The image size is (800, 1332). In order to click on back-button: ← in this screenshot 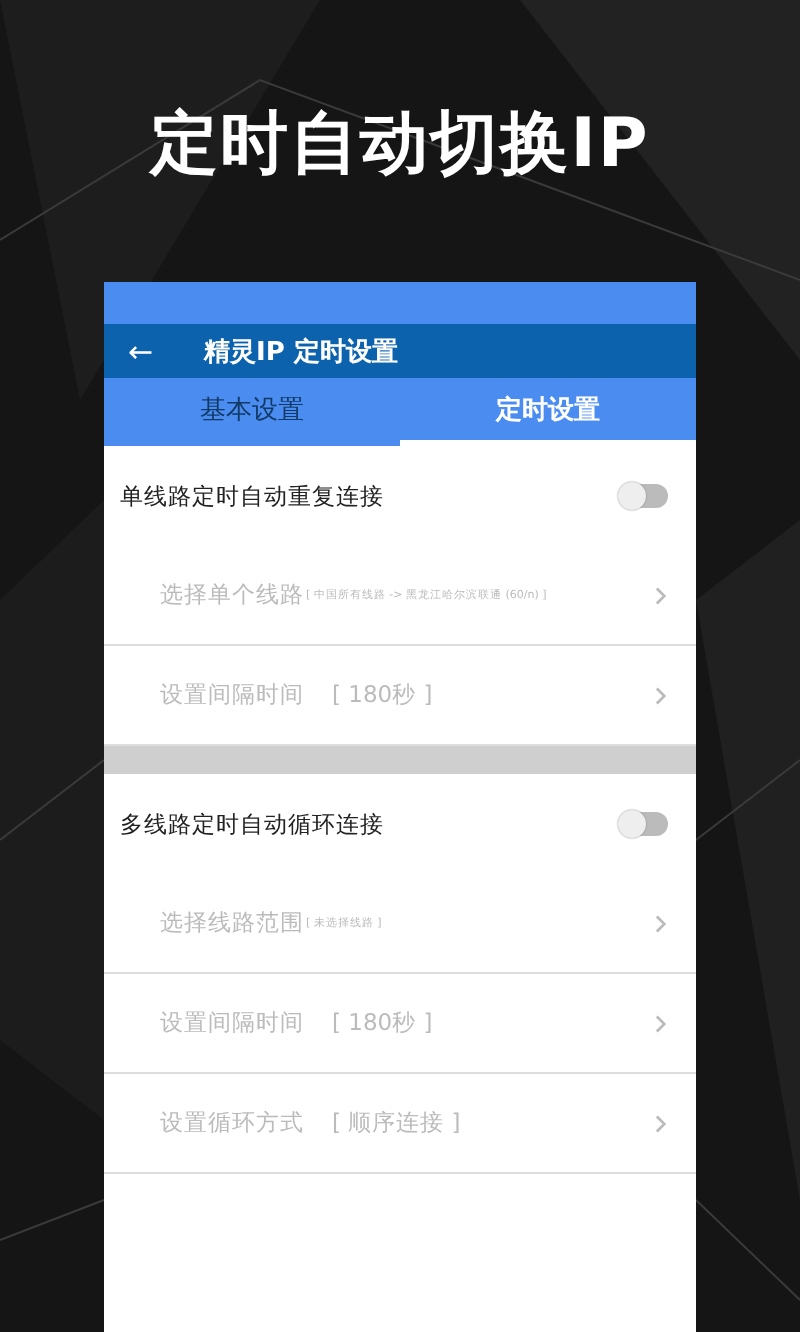, I will do `click(152, 351)`.